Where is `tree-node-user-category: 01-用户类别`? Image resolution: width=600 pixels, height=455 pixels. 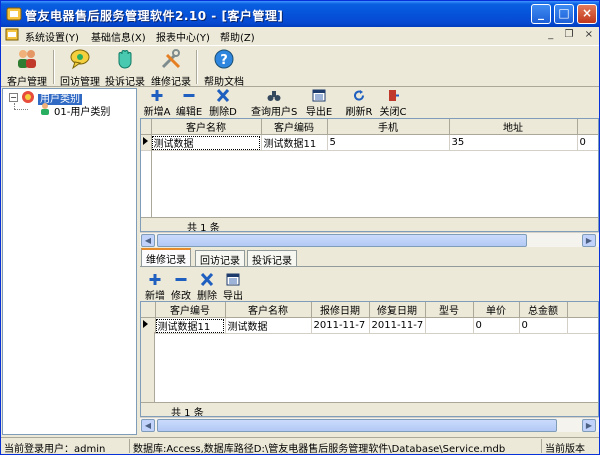
tree-node-user-category: 01-用户类别 is located at coordinates (82, 110).